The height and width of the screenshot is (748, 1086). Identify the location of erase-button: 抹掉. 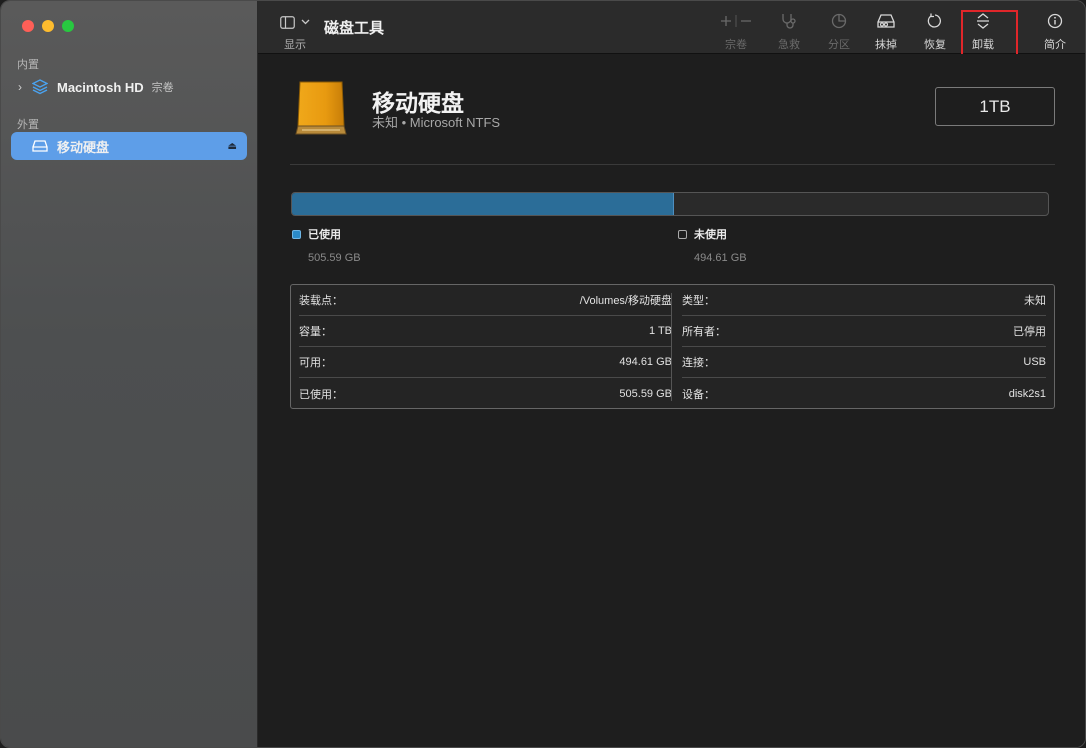
(886, 31).